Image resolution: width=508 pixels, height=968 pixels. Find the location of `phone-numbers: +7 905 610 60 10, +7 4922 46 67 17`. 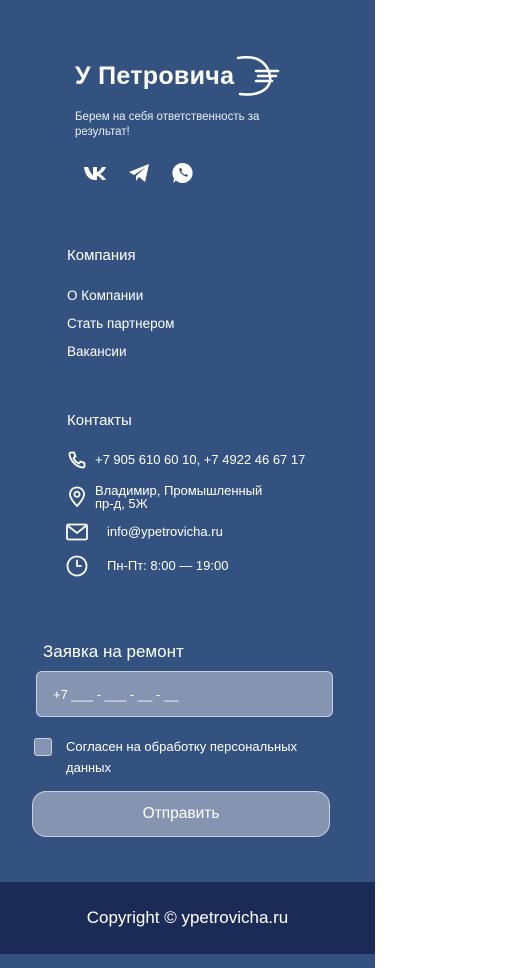

phone-numbers: +7 905 610 60 10, +7 4922 46 67 17 is located at coordinates (200, 459).